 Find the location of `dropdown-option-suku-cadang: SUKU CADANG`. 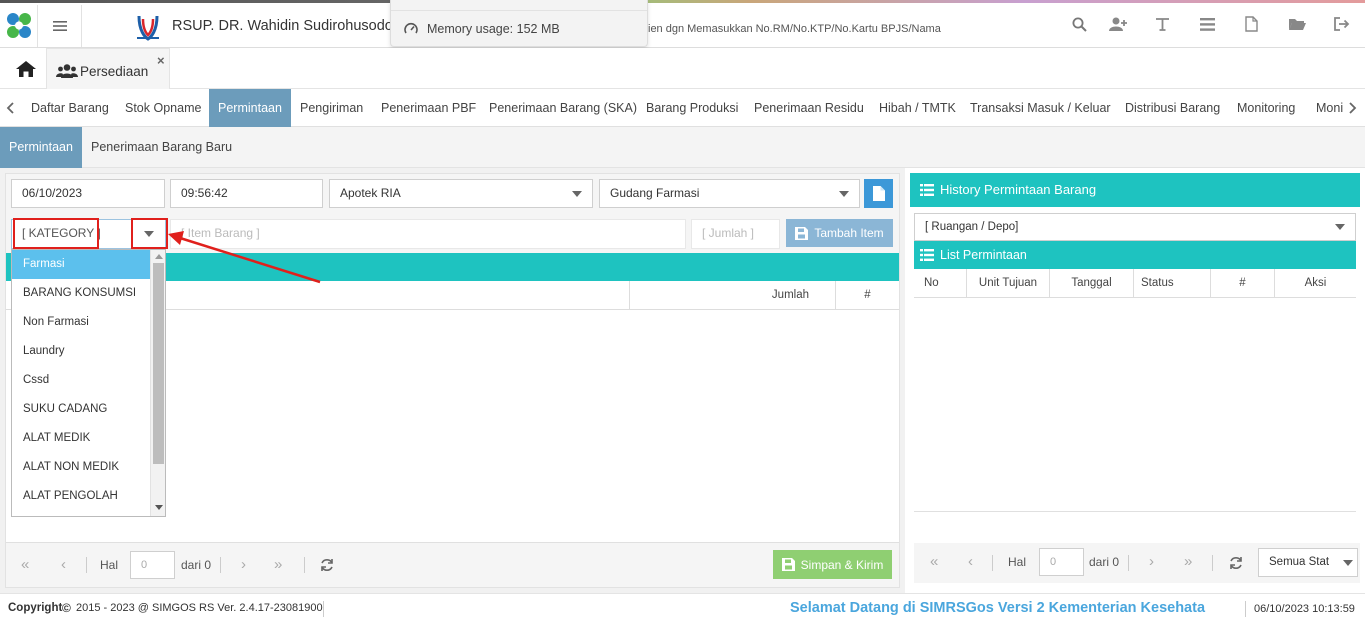

dropdown-option-suku-cadang: SUKU CADANG is located at coordinates (81, 409).